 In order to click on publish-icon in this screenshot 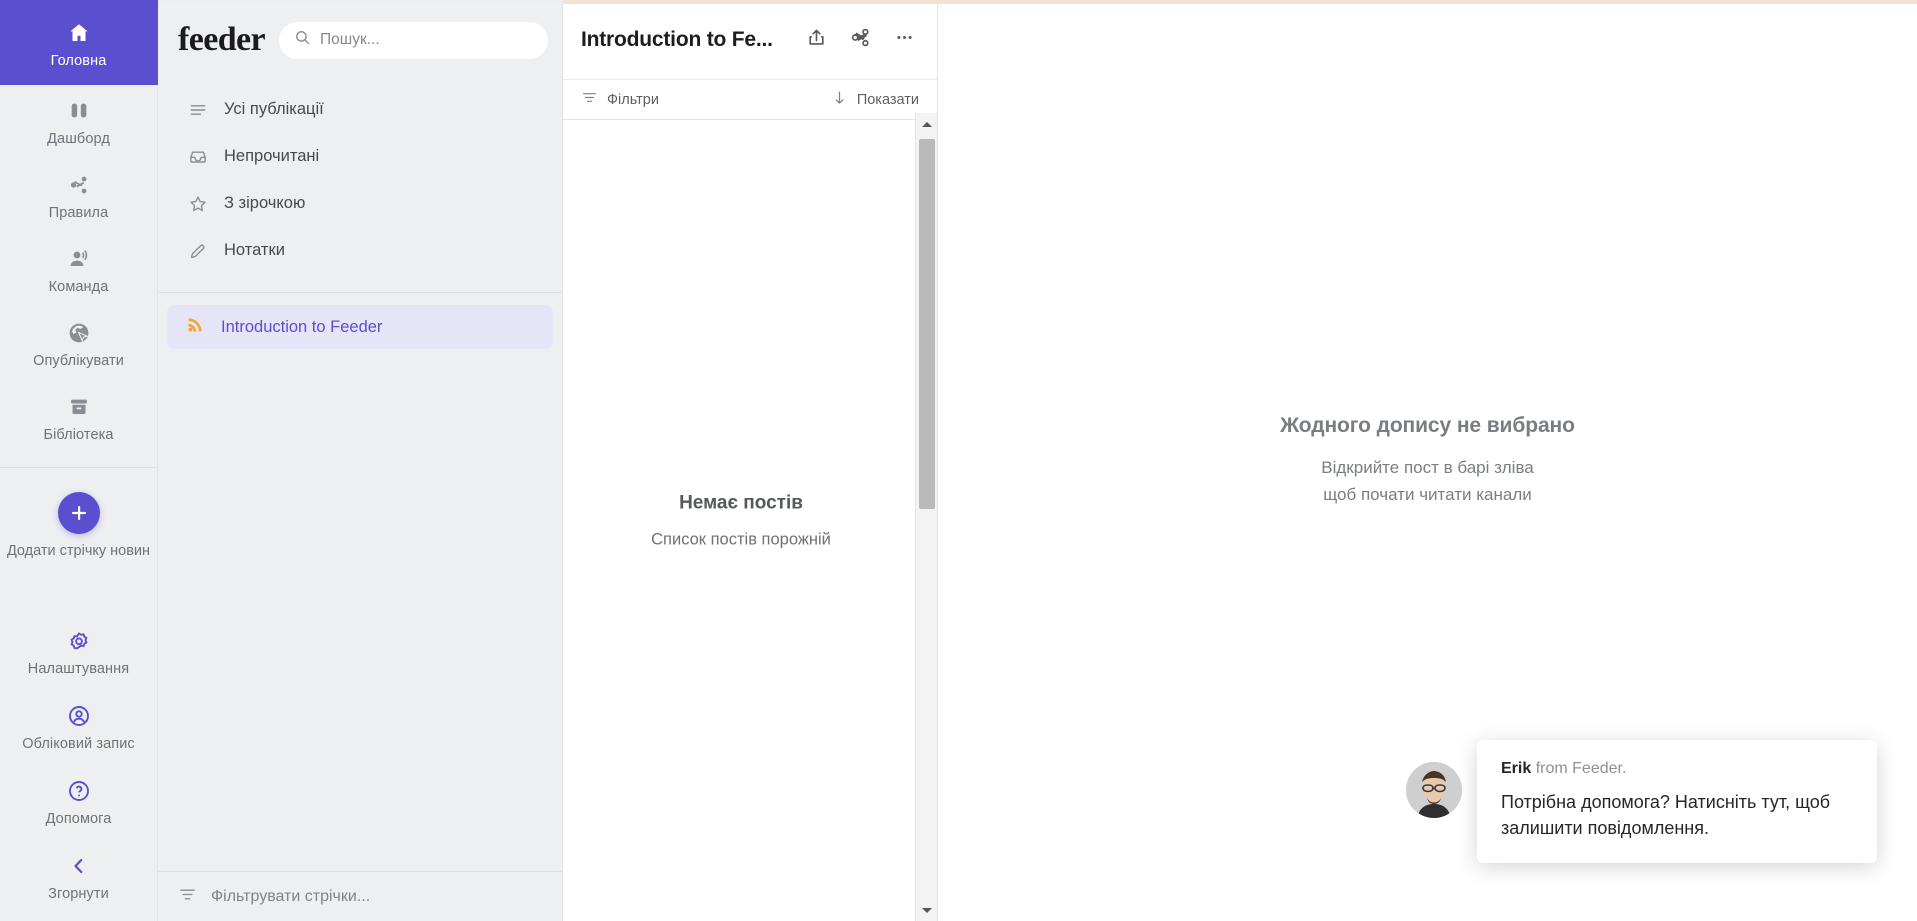, I will do `click(79, 333)`.